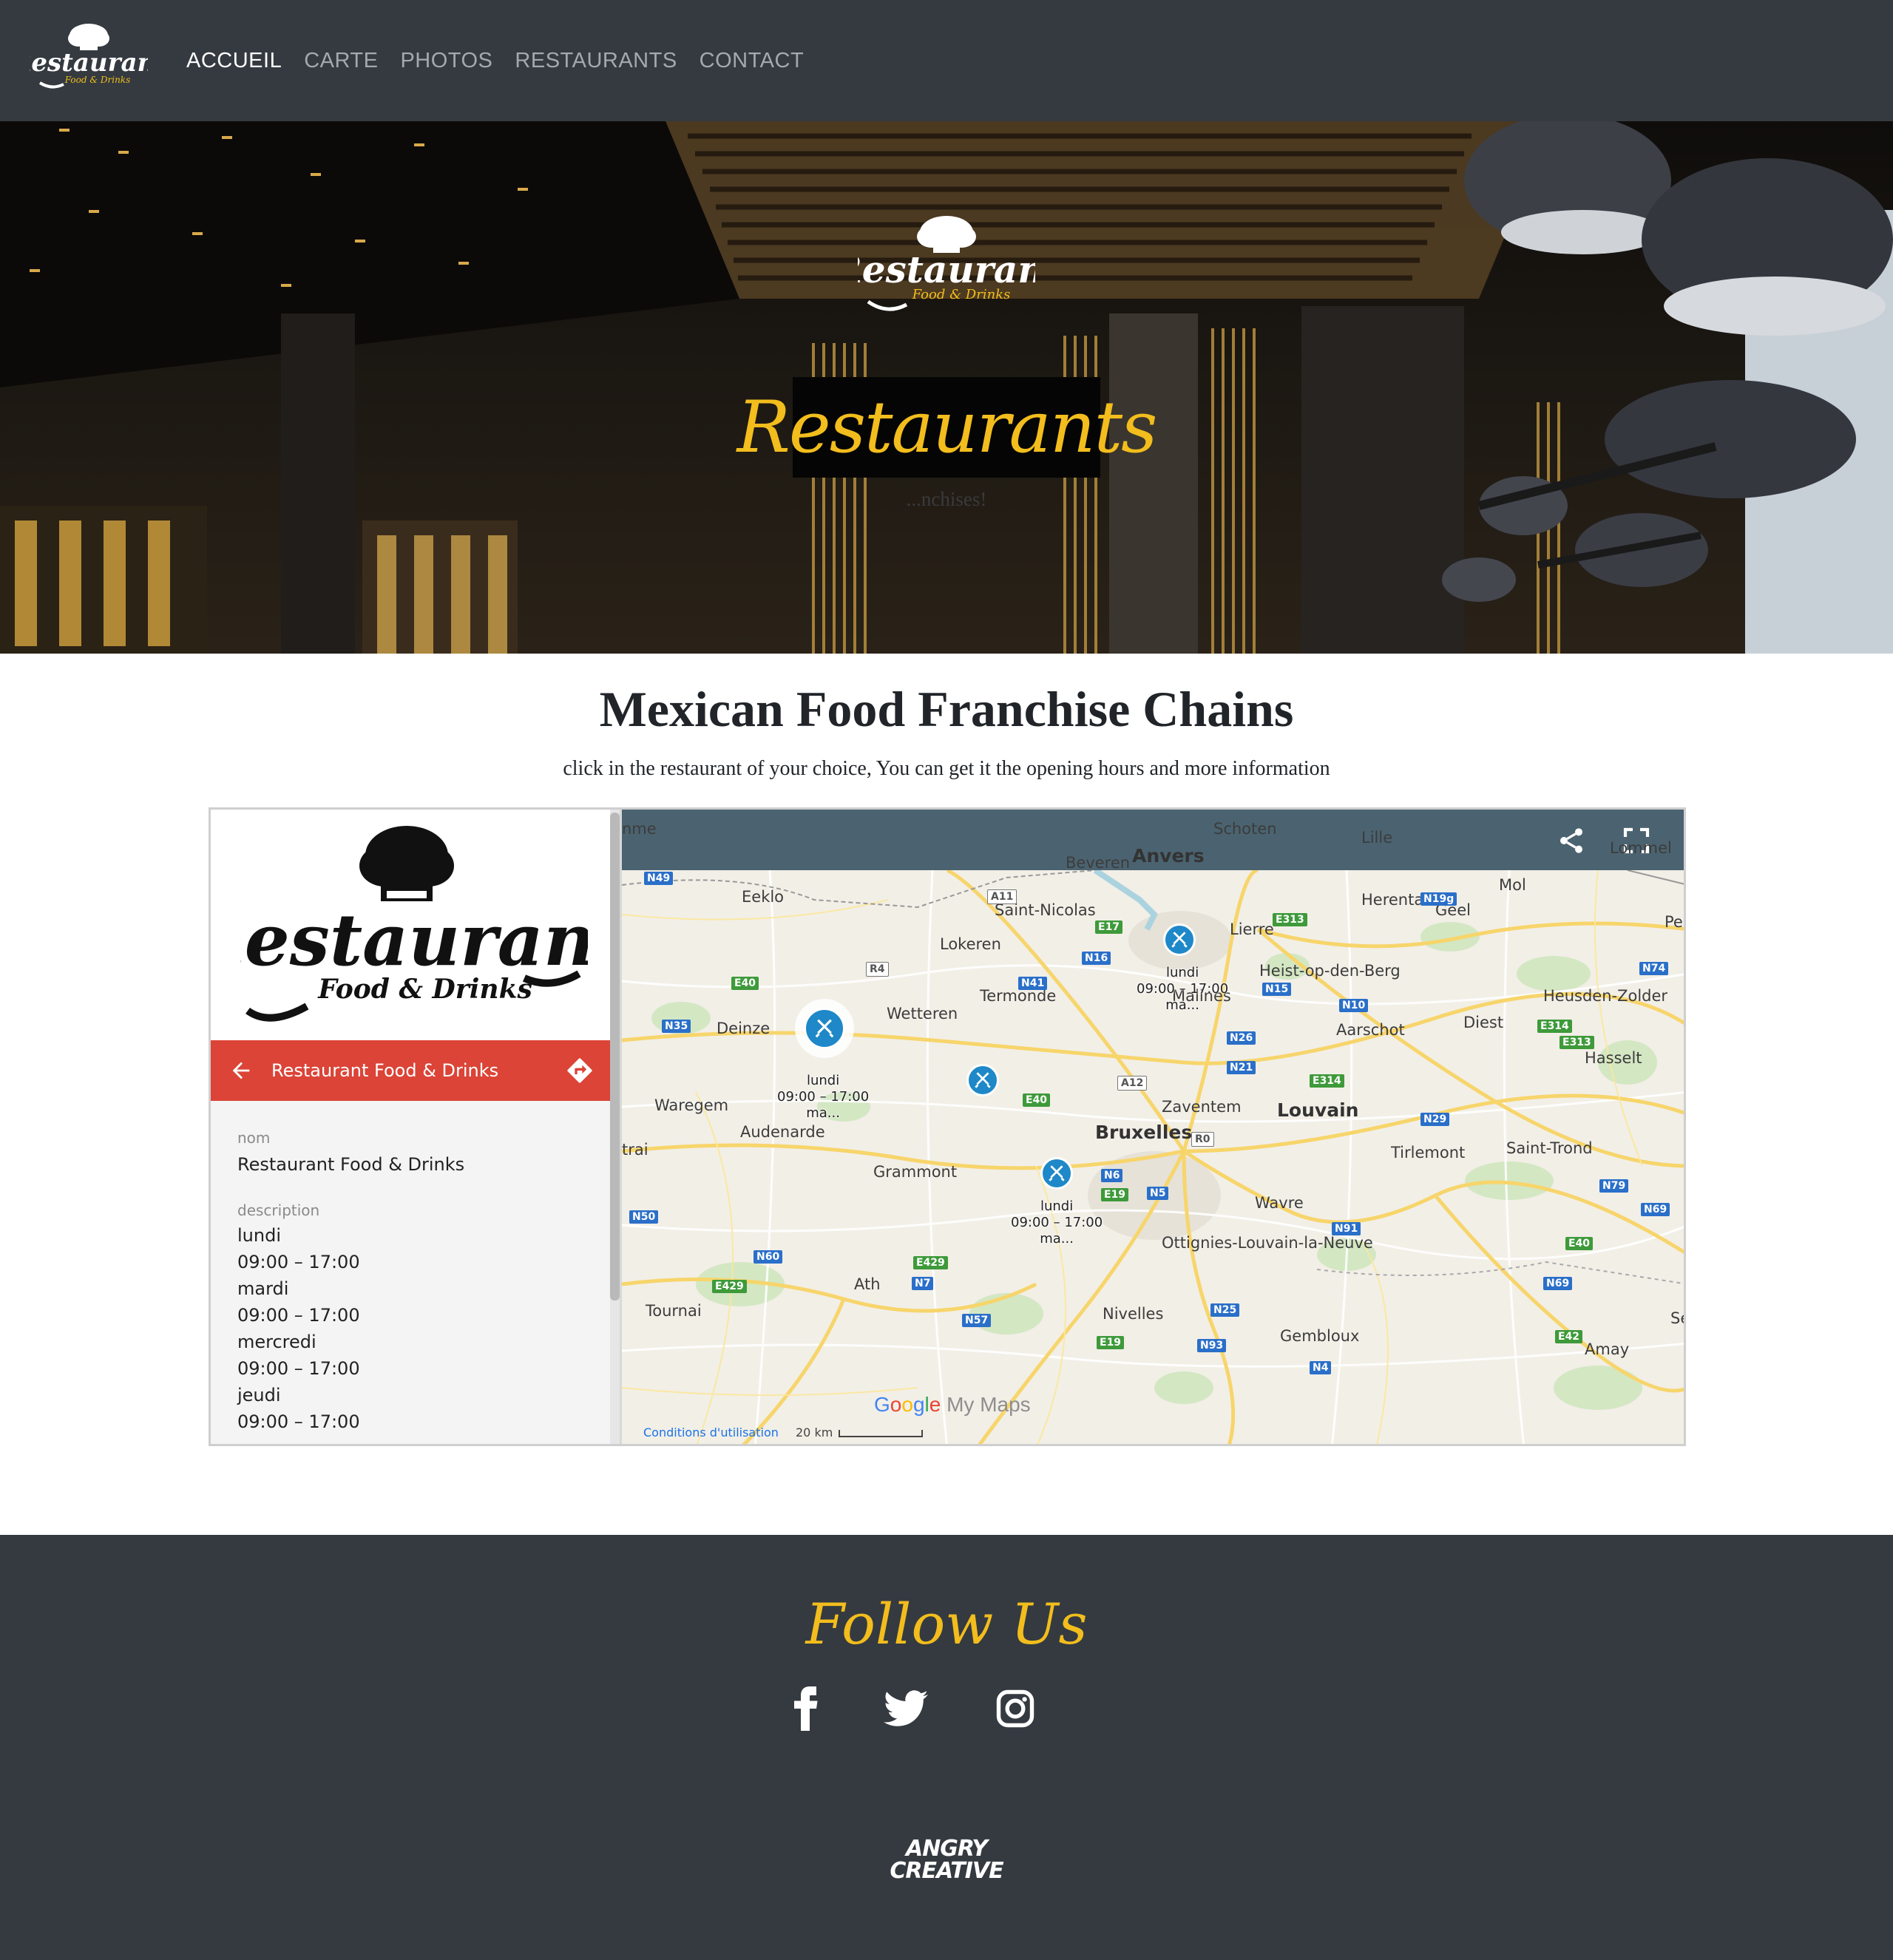 This screenshot has width=1893, height=1960. Describe the element at coordinates (1268, 1243) in the screenshot. I see `map-city-label: Ottignies-Louvain-la-Neuve` at that location.